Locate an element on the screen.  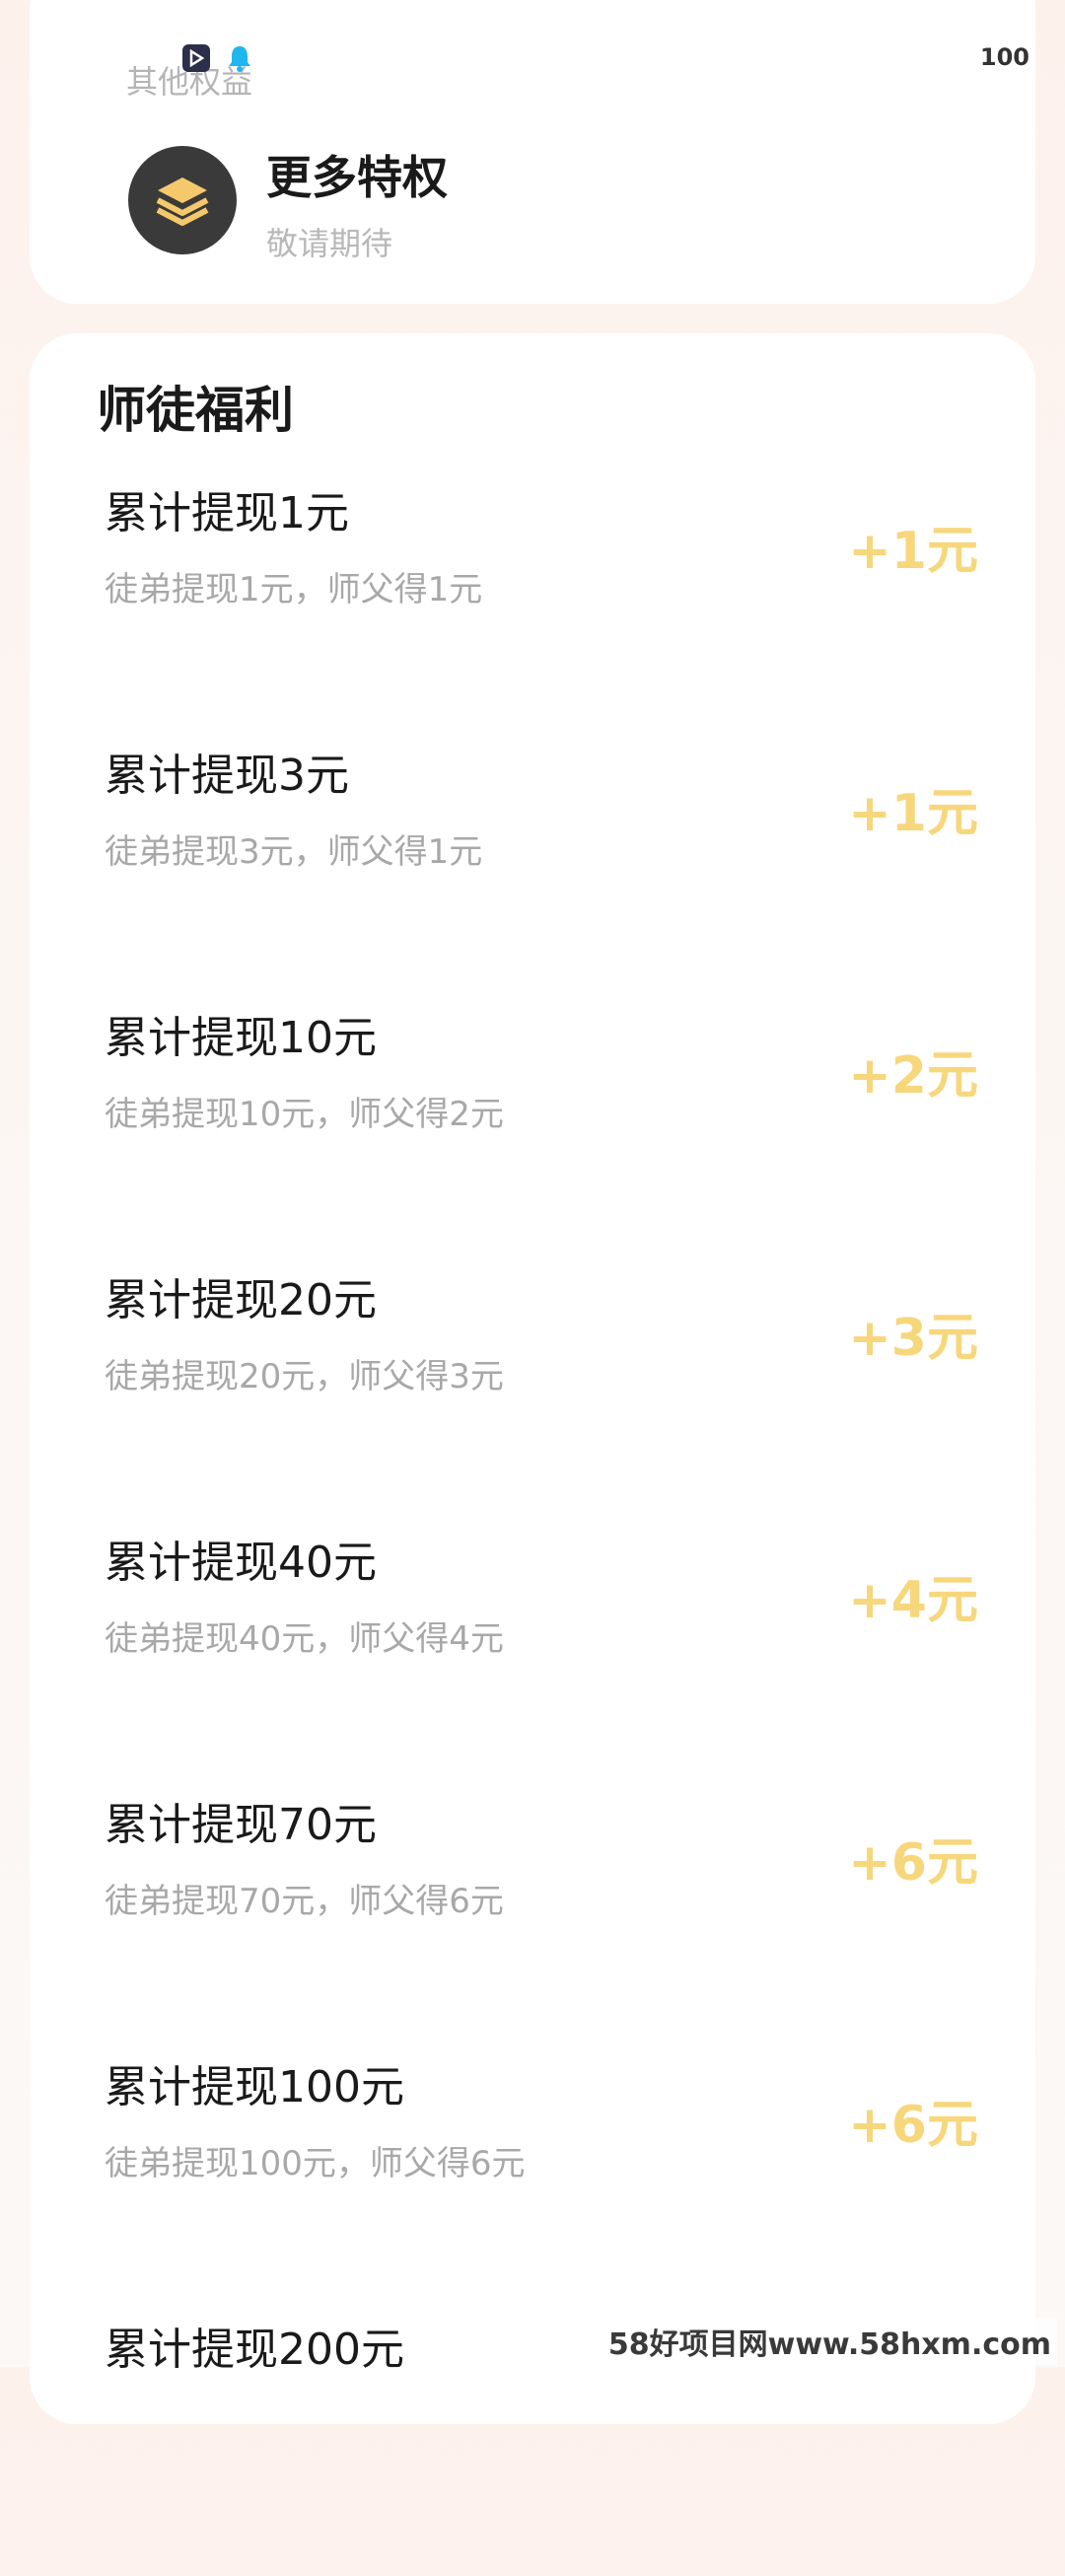
reward-item: 累计提现10元 徒弟提现10元，师父得2元 +2元 is located at coordinates (532, 1133).